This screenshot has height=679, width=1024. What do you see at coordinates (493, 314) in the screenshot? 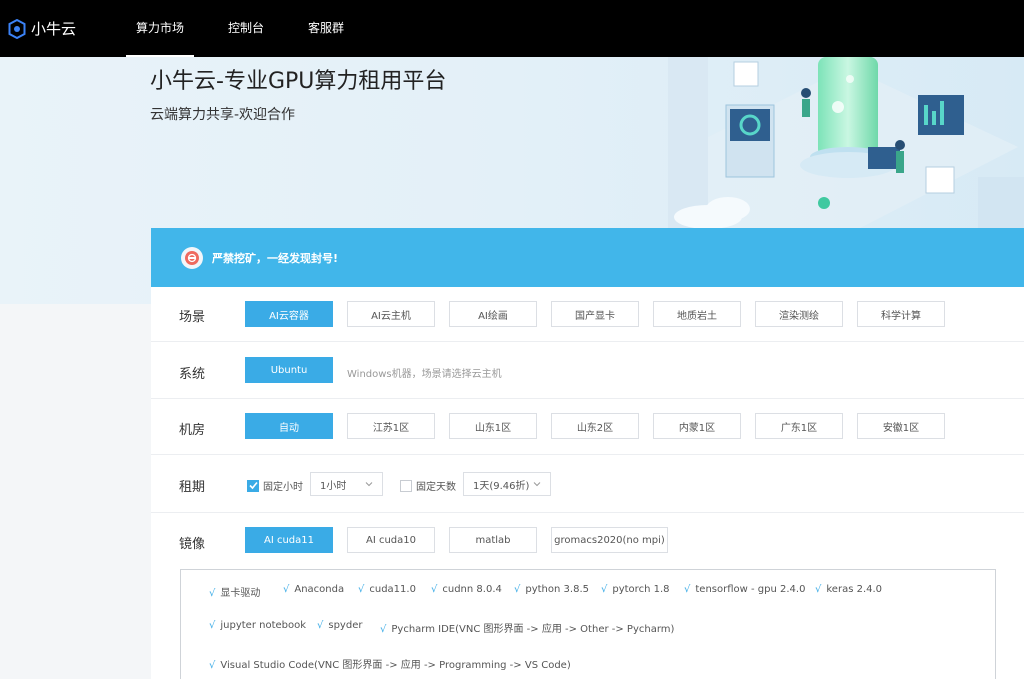
I see `scene-option-ai-painting: AI绘画` at bounding box center [493, 314].